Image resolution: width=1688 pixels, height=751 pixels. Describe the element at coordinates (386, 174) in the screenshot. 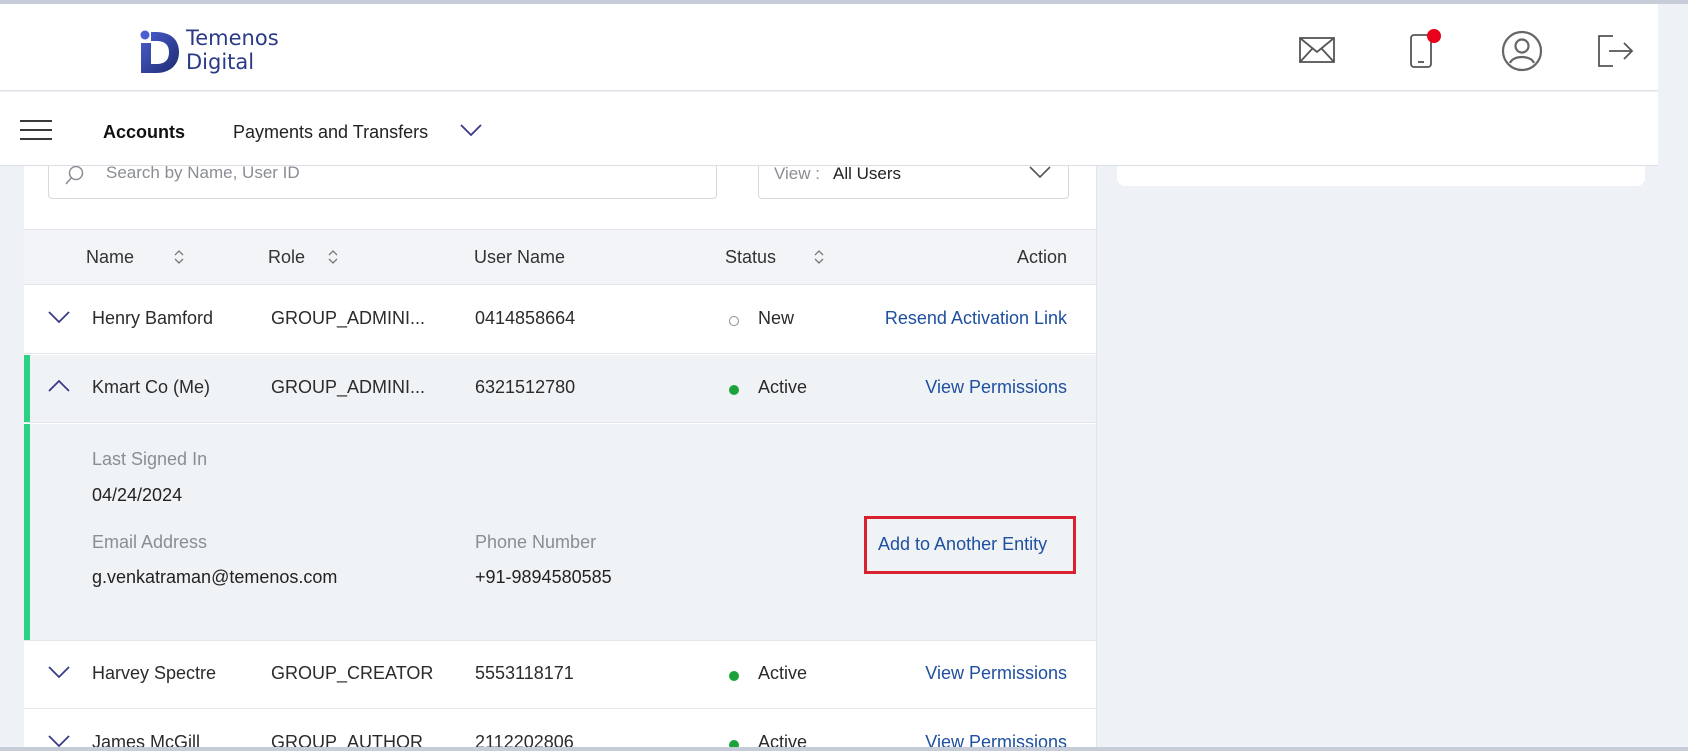

I see `search-input` at that location.